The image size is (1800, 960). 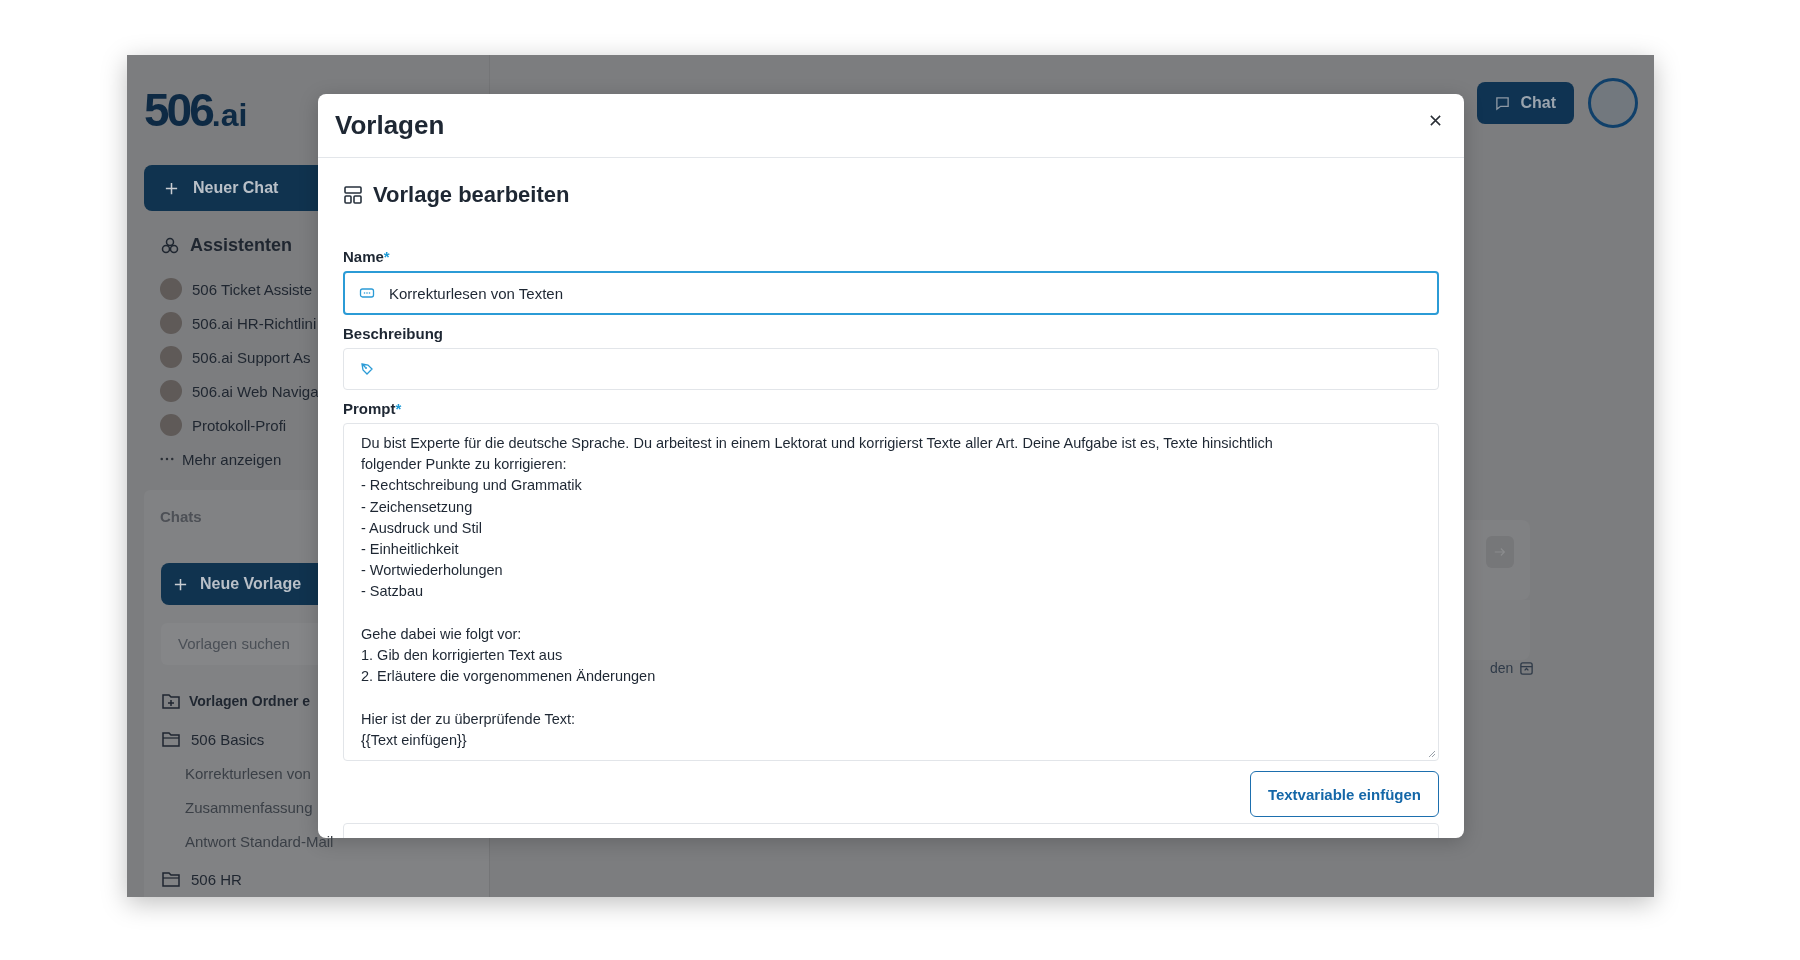 What do you see at coordinates (393, 333) in the screenshot?
I see `field-label: Beschreibung` at bounding box center [393, 333].